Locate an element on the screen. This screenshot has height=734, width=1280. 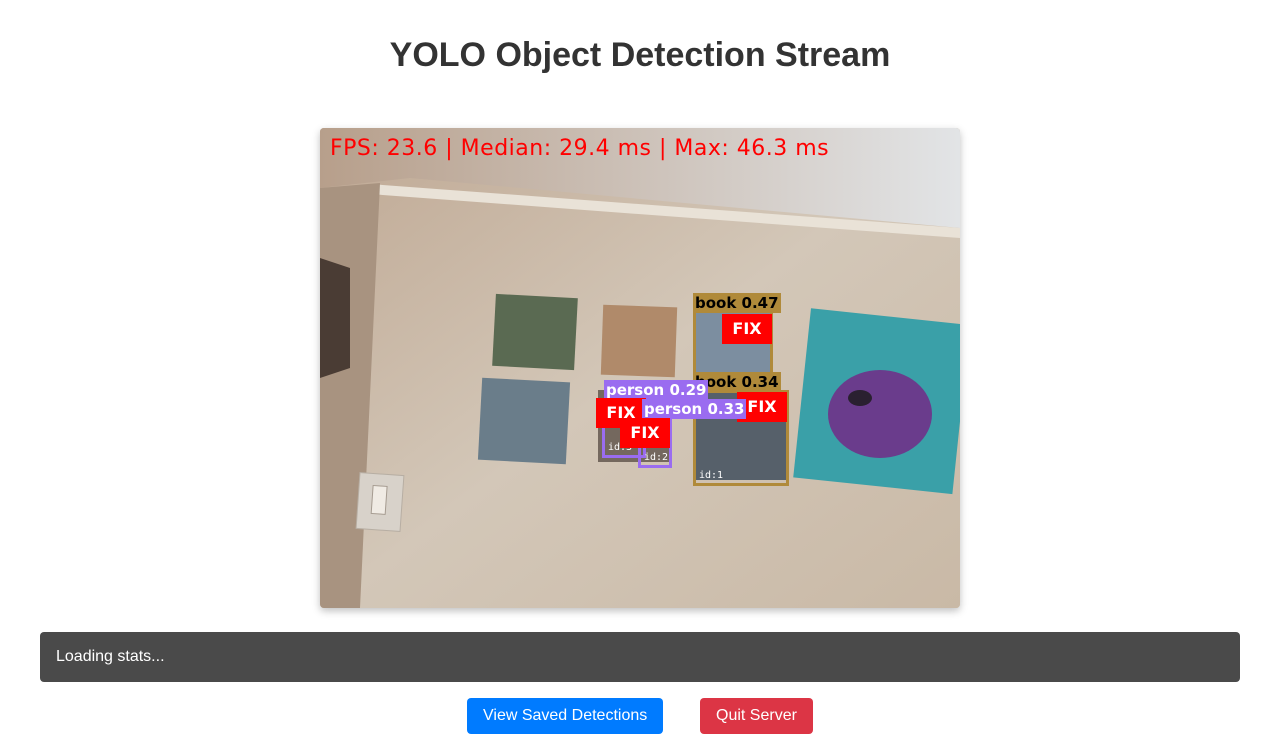
detection-id: id:2 is located at coordinates (656, 457).